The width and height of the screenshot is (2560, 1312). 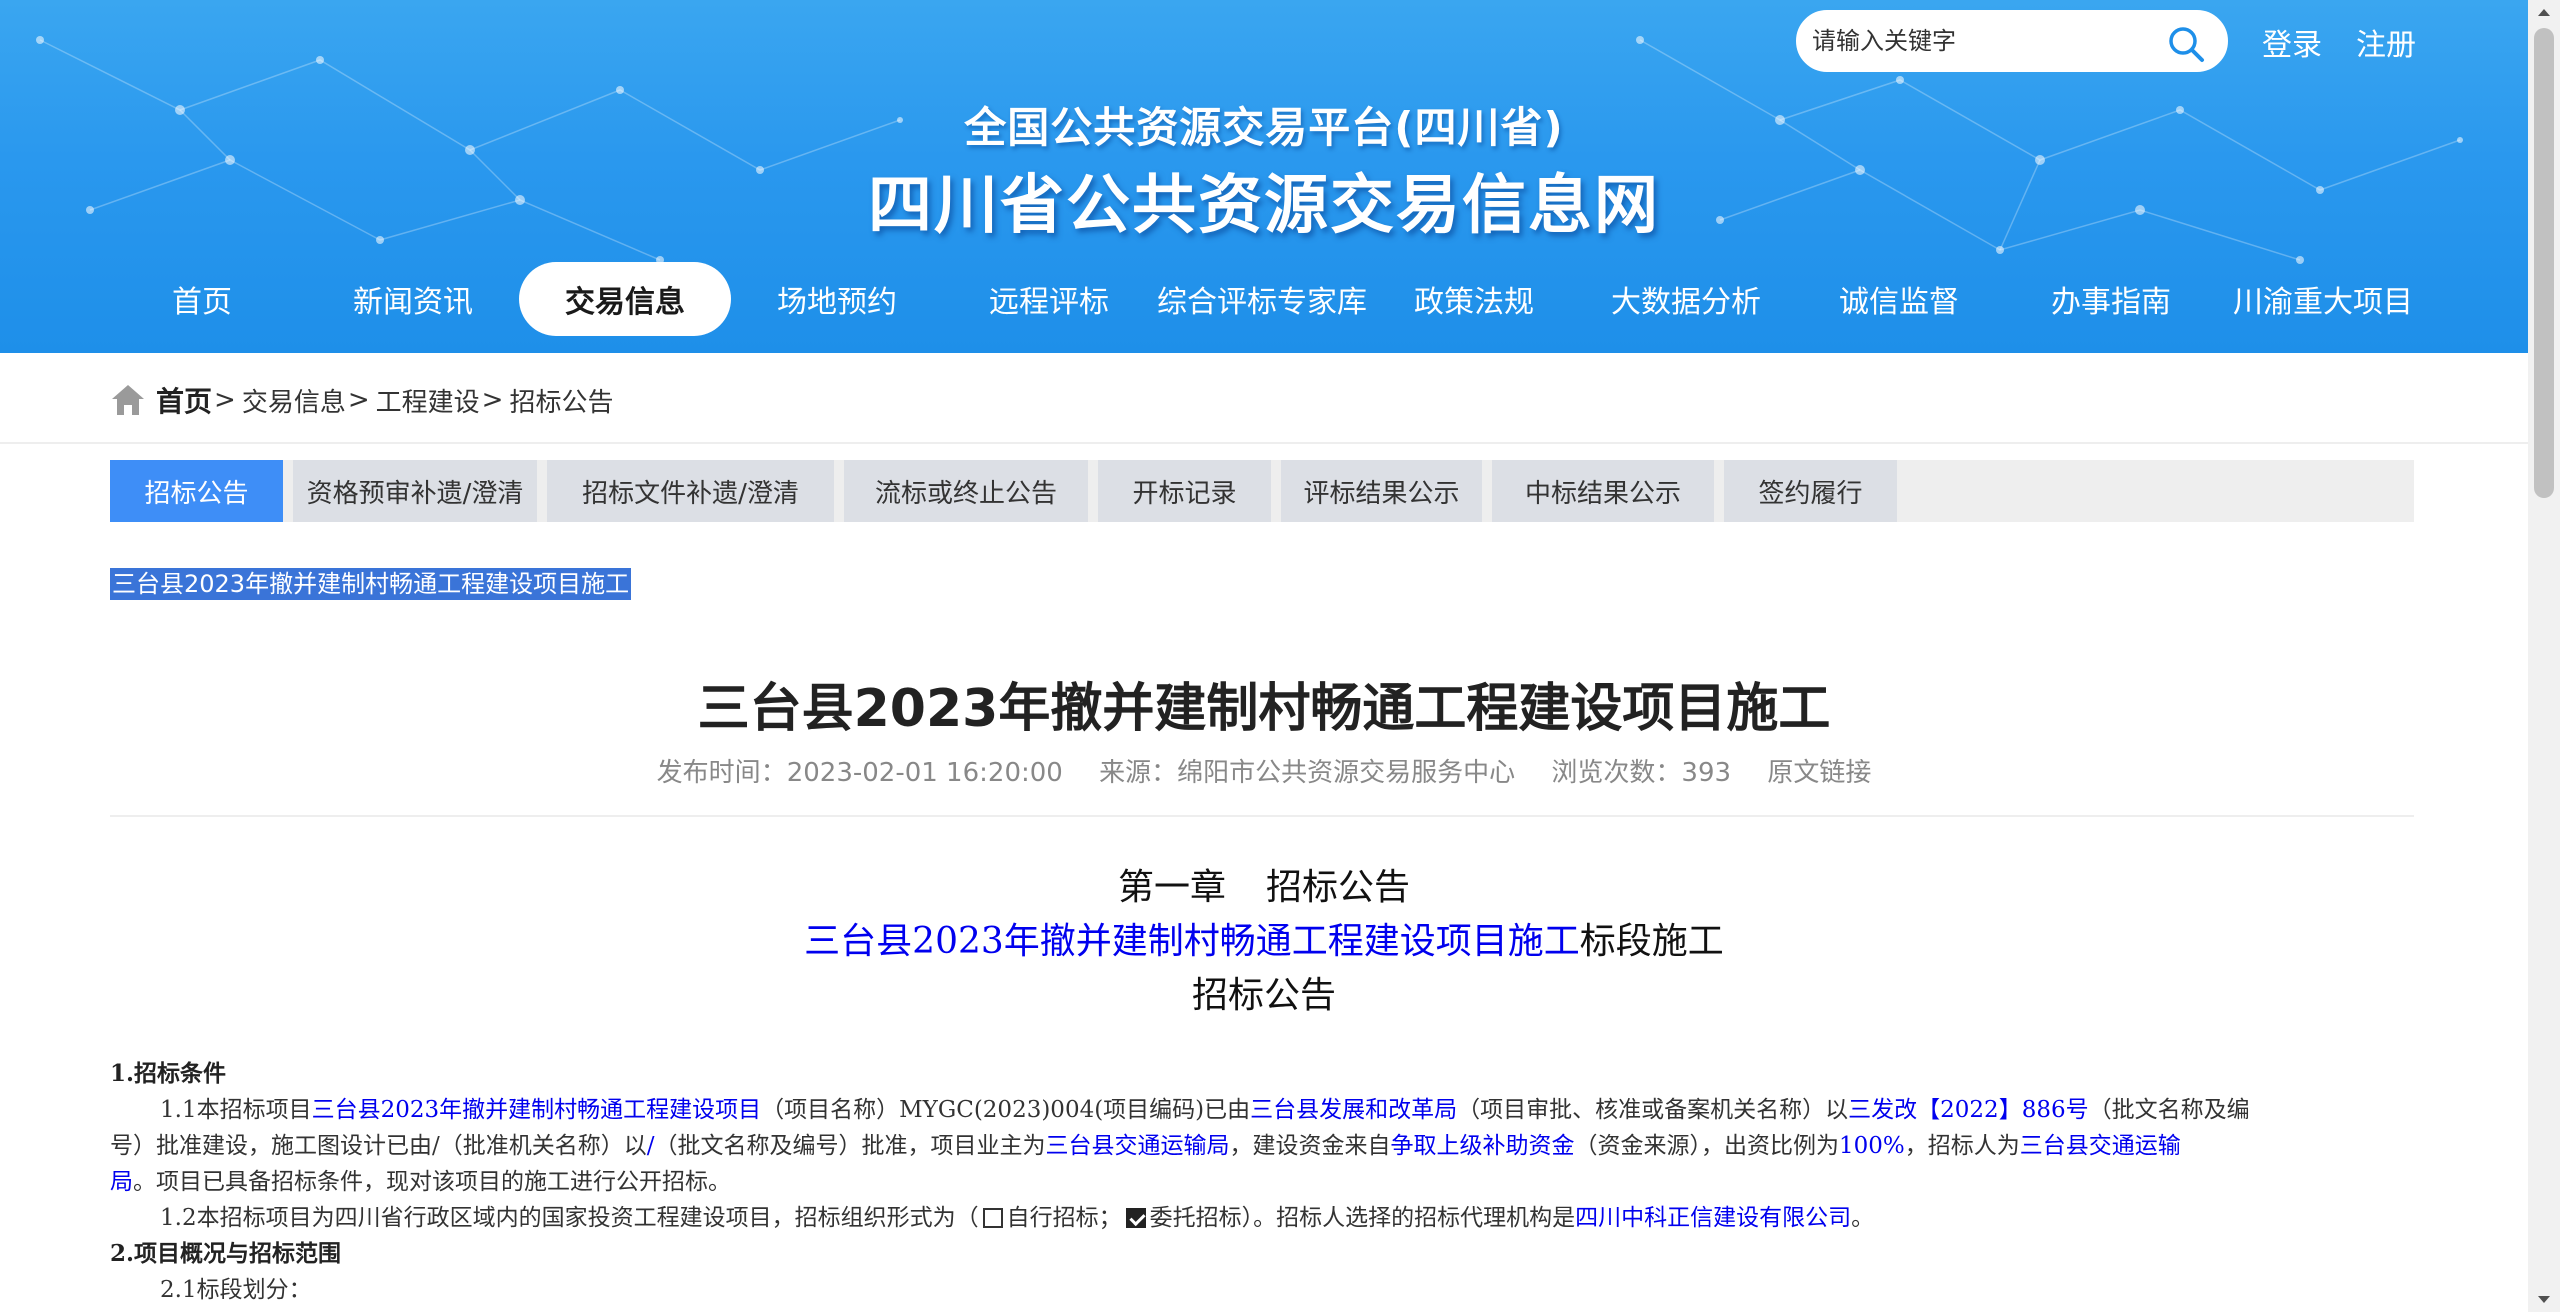 I want to click on publish-time: 发布时间：2023-02-01 16:20:00, so click(x=860, y=773).